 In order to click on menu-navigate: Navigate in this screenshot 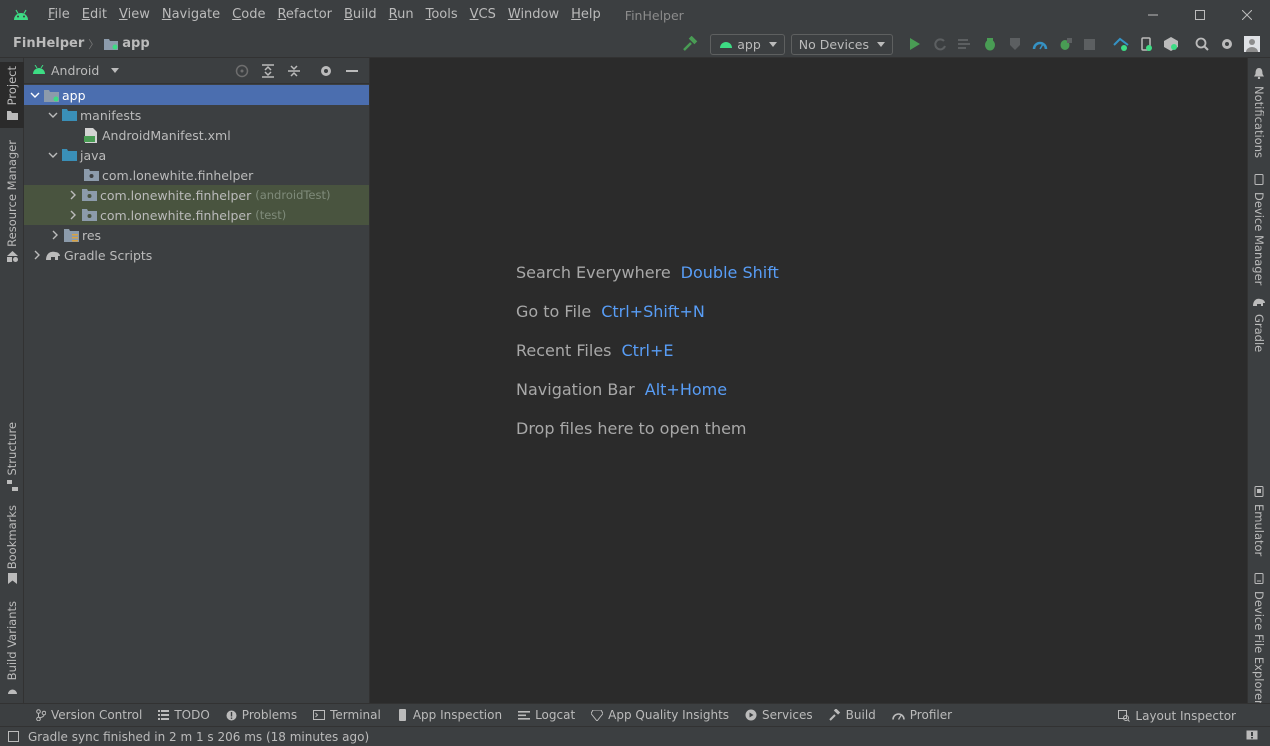, I will do `click(191, 15)`.